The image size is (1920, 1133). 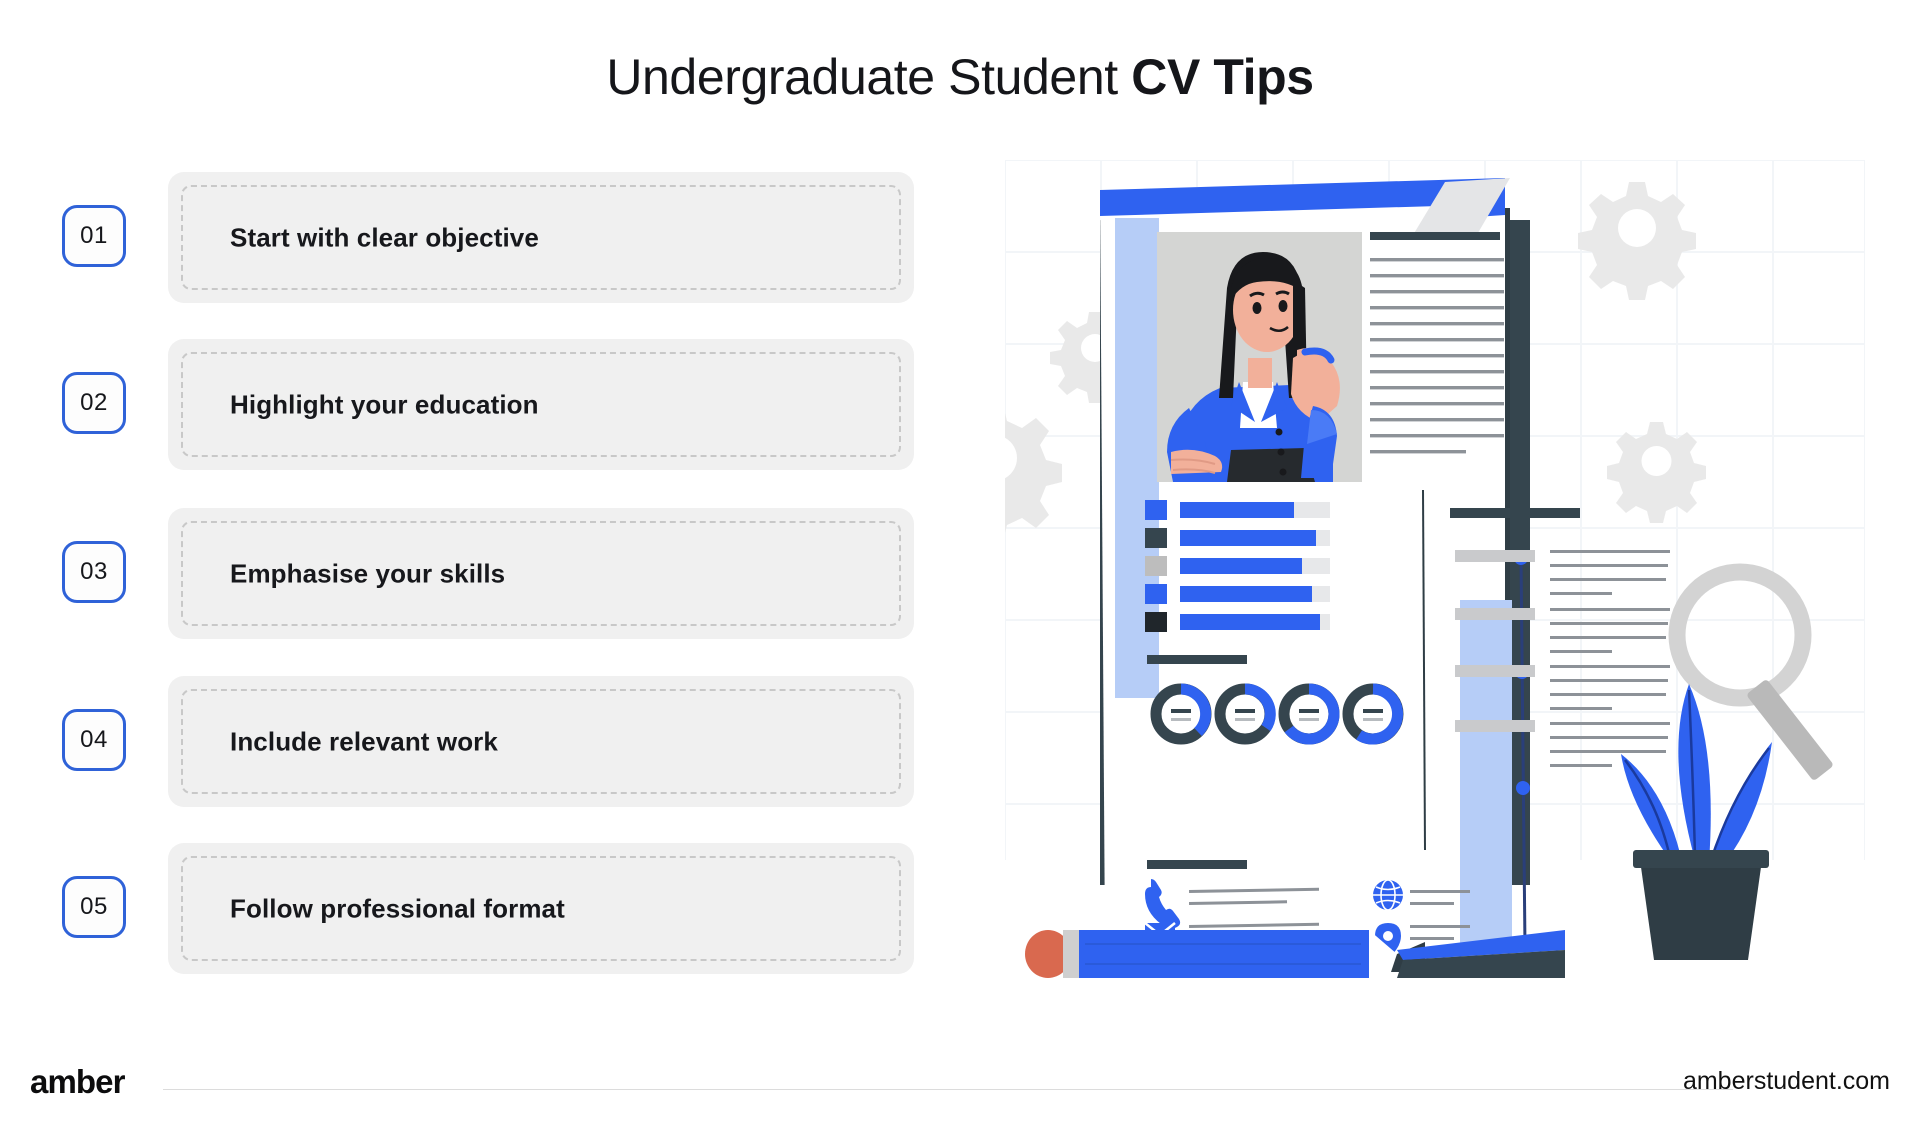 I want to click on list-item: Start with clear objective 01, so click(x=465, y=236).